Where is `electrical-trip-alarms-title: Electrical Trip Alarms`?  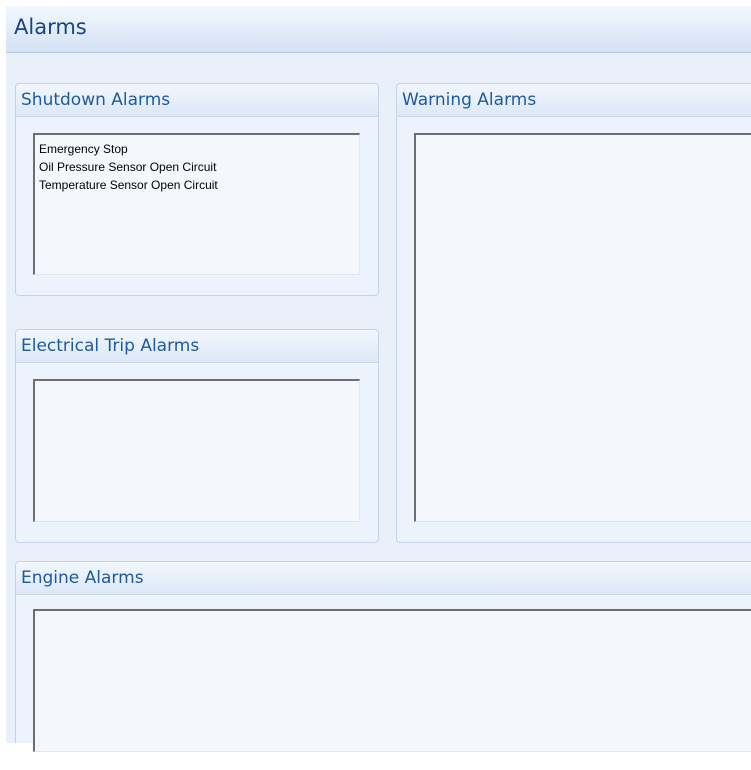 electrical-trip-alarms-title: Electrical Trip Alarms is located at coordinates (110, 346).